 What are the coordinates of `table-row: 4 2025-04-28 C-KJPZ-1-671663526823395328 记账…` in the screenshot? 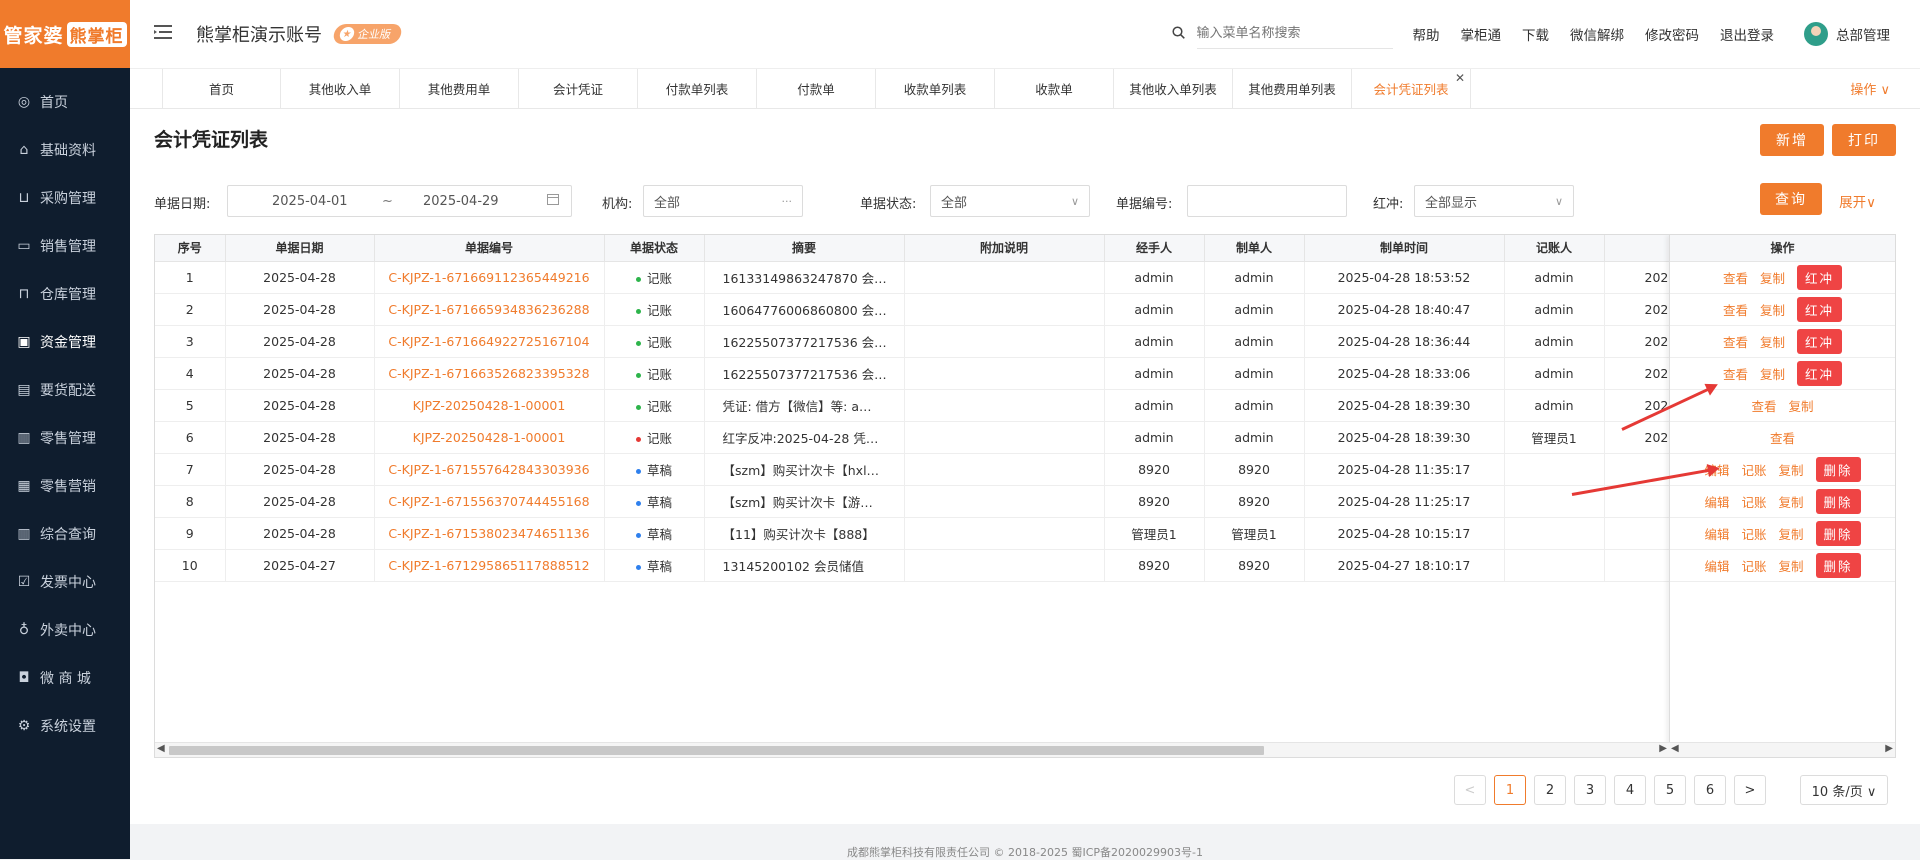 It's located at (940, 373).